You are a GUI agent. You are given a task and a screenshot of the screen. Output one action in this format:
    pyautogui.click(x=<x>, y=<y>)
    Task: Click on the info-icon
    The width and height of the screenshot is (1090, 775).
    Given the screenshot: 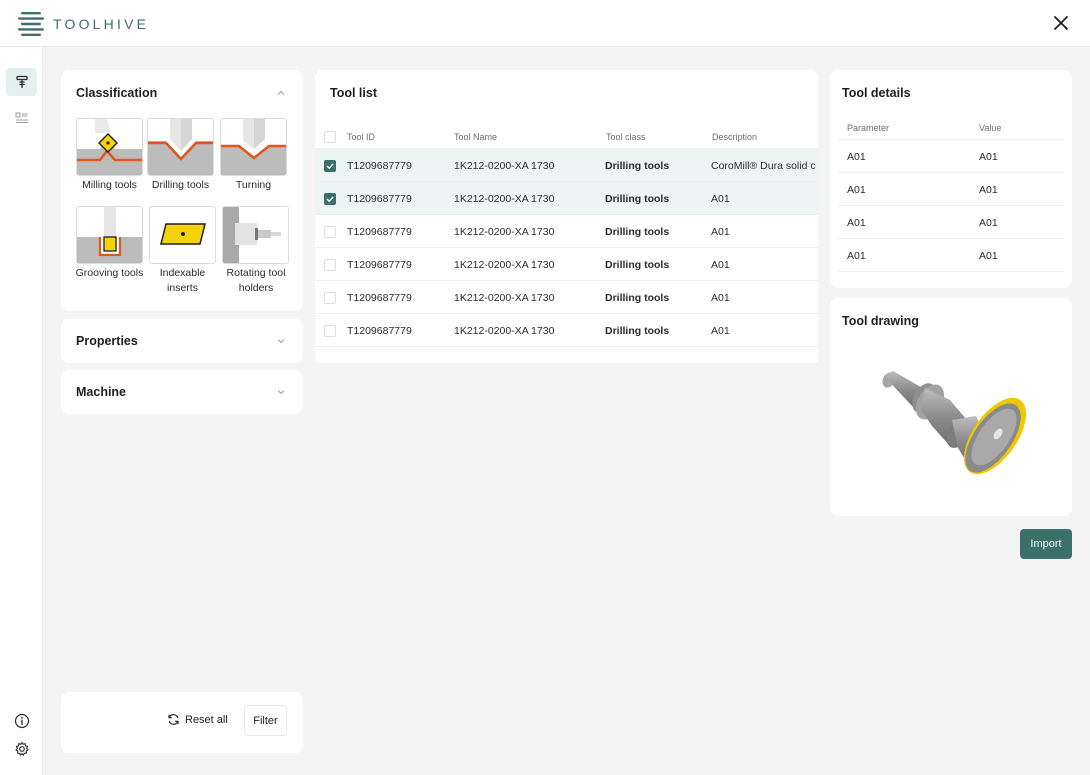 What is the action you would take?
    pyautogui.click(x=22, y=721)
    